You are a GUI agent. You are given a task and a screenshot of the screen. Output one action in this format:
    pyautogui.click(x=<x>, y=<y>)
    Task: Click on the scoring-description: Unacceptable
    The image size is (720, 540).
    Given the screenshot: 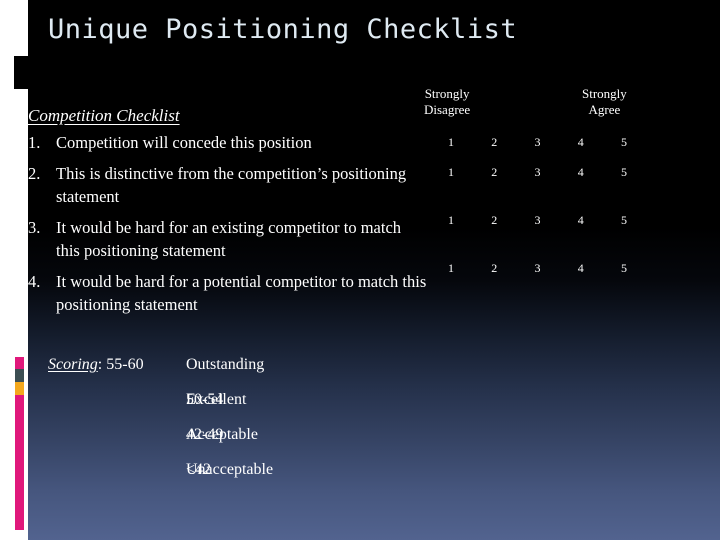 What is the action you would take?
    pyautogui.click(x=230, y=469)
    